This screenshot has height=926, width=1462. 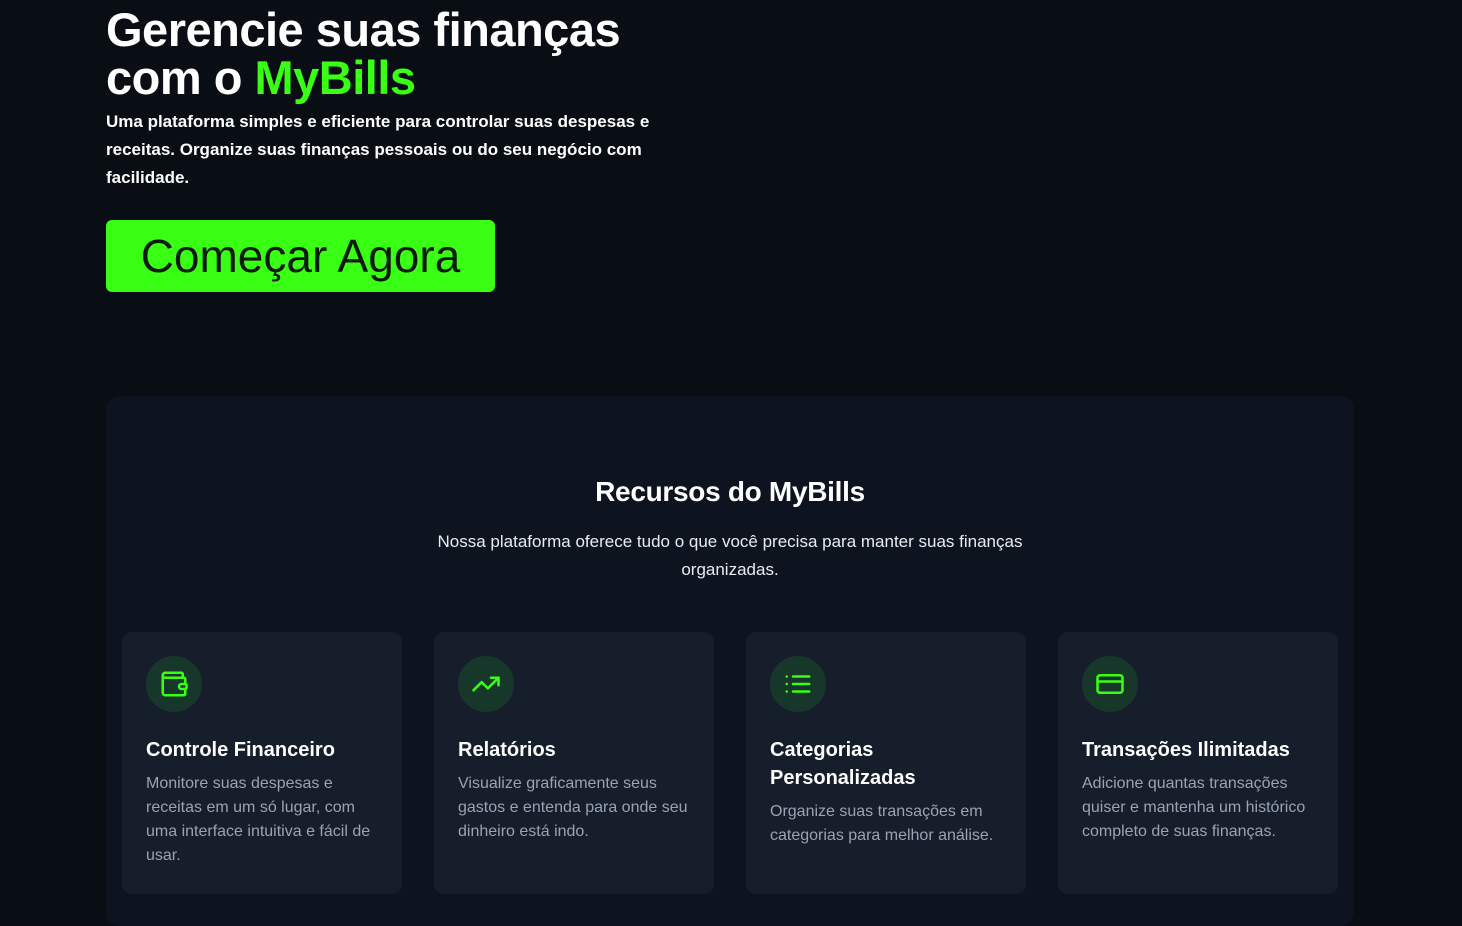 What do you see at coordinates (730, 491) in the screenshot?
I see `features-title: Recursos do MyBills` at bounding box center [730, 491].